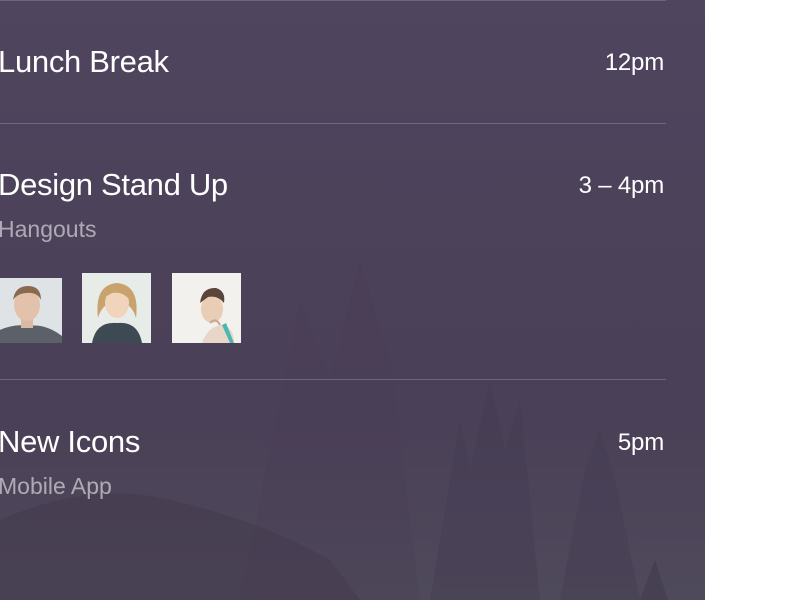  Describe the element at coordinates (48, 229) in the screenshot. I see `event-location: Hangouts` at that location.